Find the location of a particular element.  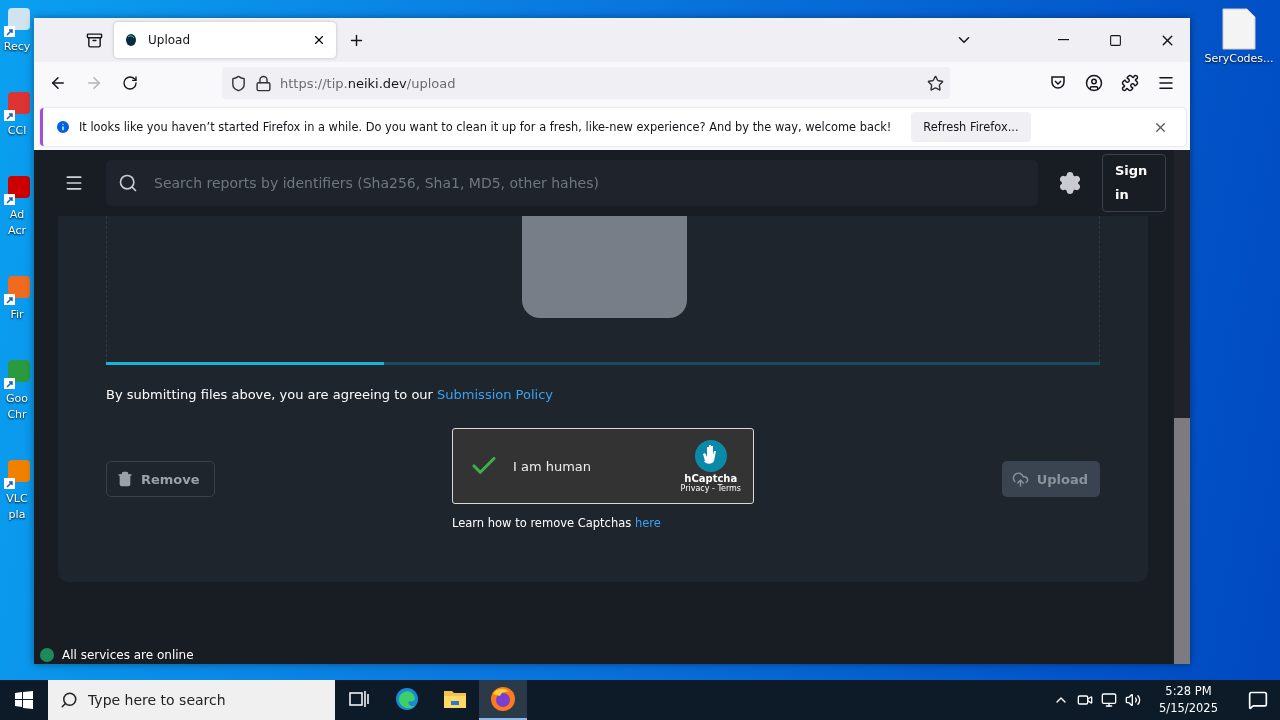

clock: 5:28 PM 5/15/2025 is located at coordinates (1188, 700).